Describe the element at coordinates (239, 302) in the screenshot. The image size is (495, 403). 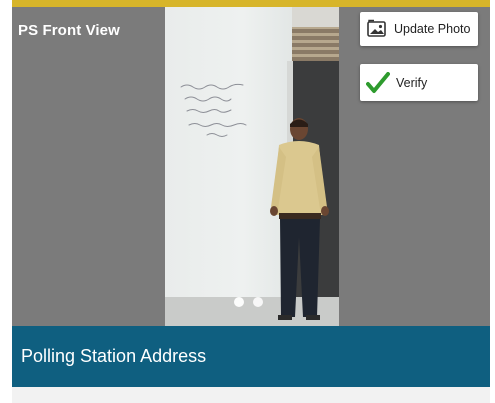
I see `carousel-dot-active` at that location.